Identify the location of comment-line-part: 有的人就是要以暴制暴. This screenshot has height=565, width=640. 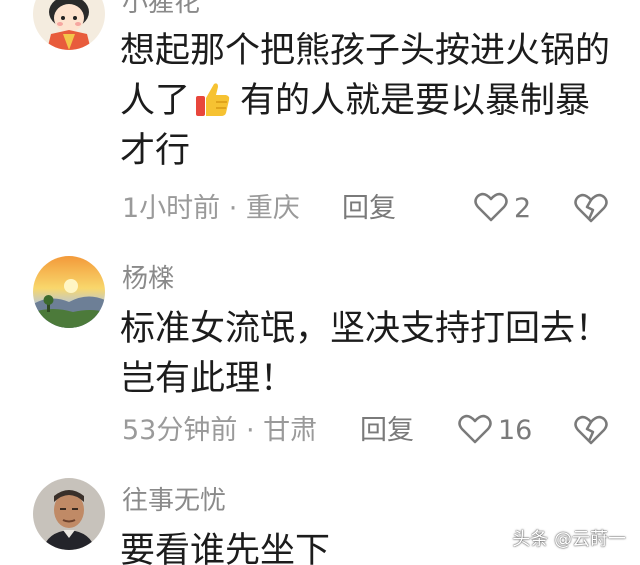
(415, 101).